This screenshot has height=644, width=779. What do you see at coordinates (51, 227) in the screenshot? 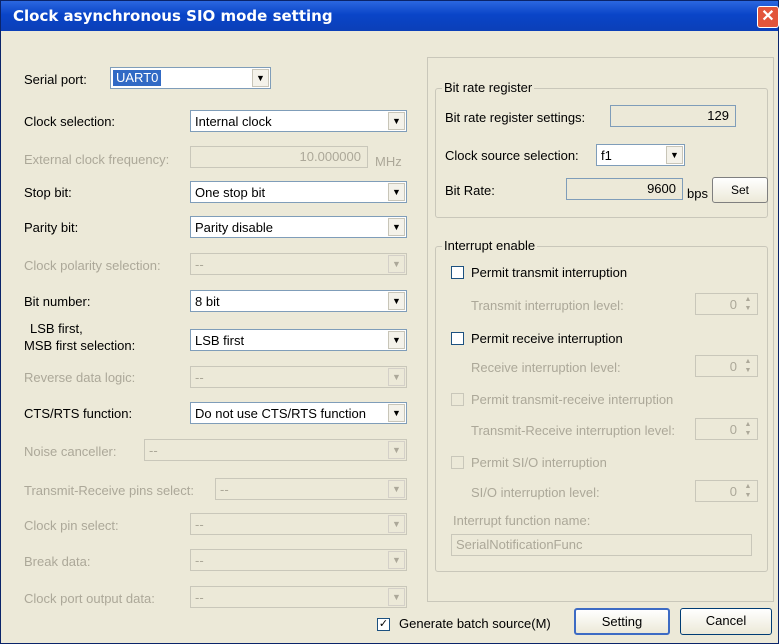
I see `parity-bit-label: Parity bit:` at bounding box center [51, 227].